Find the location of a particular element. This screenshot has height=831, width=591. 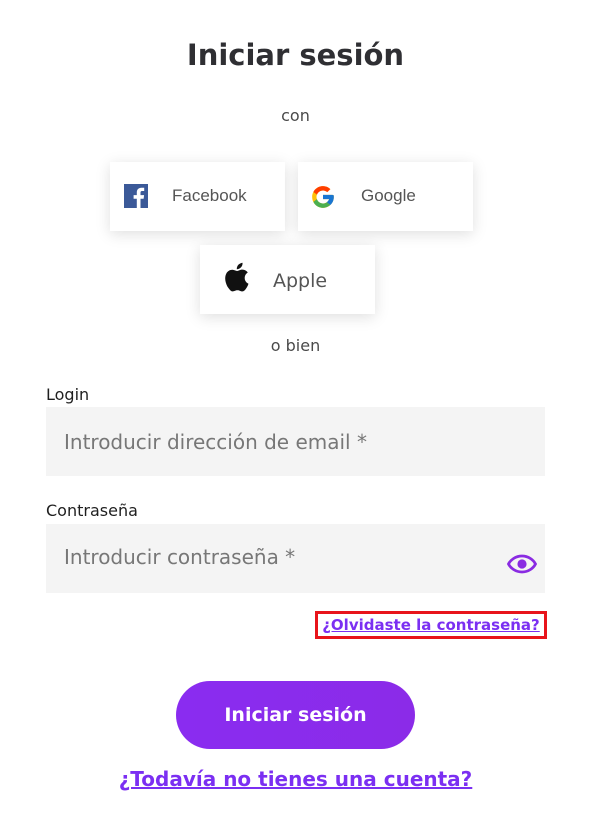

google-icon is located at coordinates (323, 197).